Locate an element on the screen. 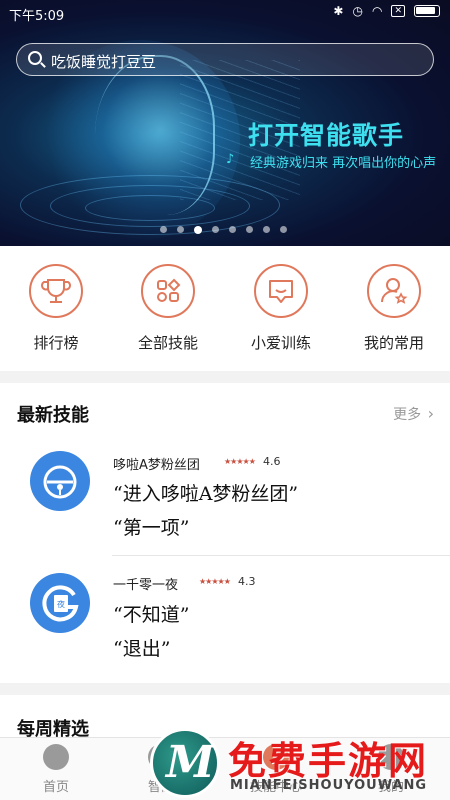 The width and height of the screenshot is (450, 800). quick-item-training: 小爱训练 is located at coordinates (281, 308).